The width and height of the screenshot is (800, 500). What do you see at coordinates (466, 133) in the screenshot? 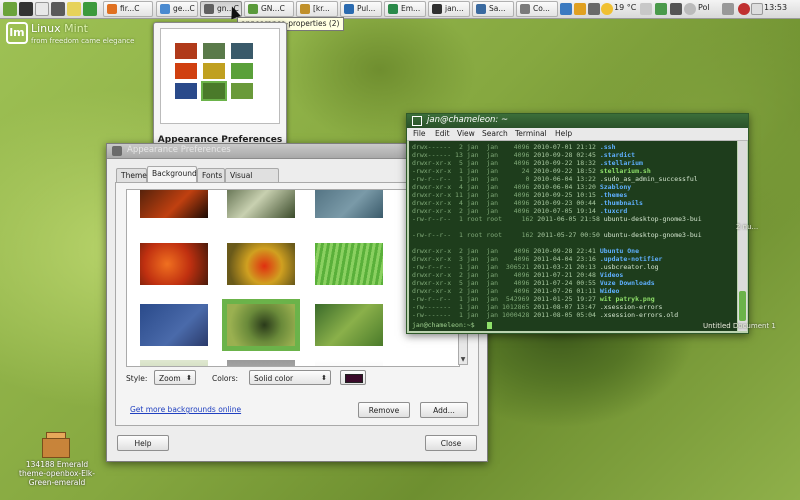
I see `menu-view: View` at bounding box center [466, 133].